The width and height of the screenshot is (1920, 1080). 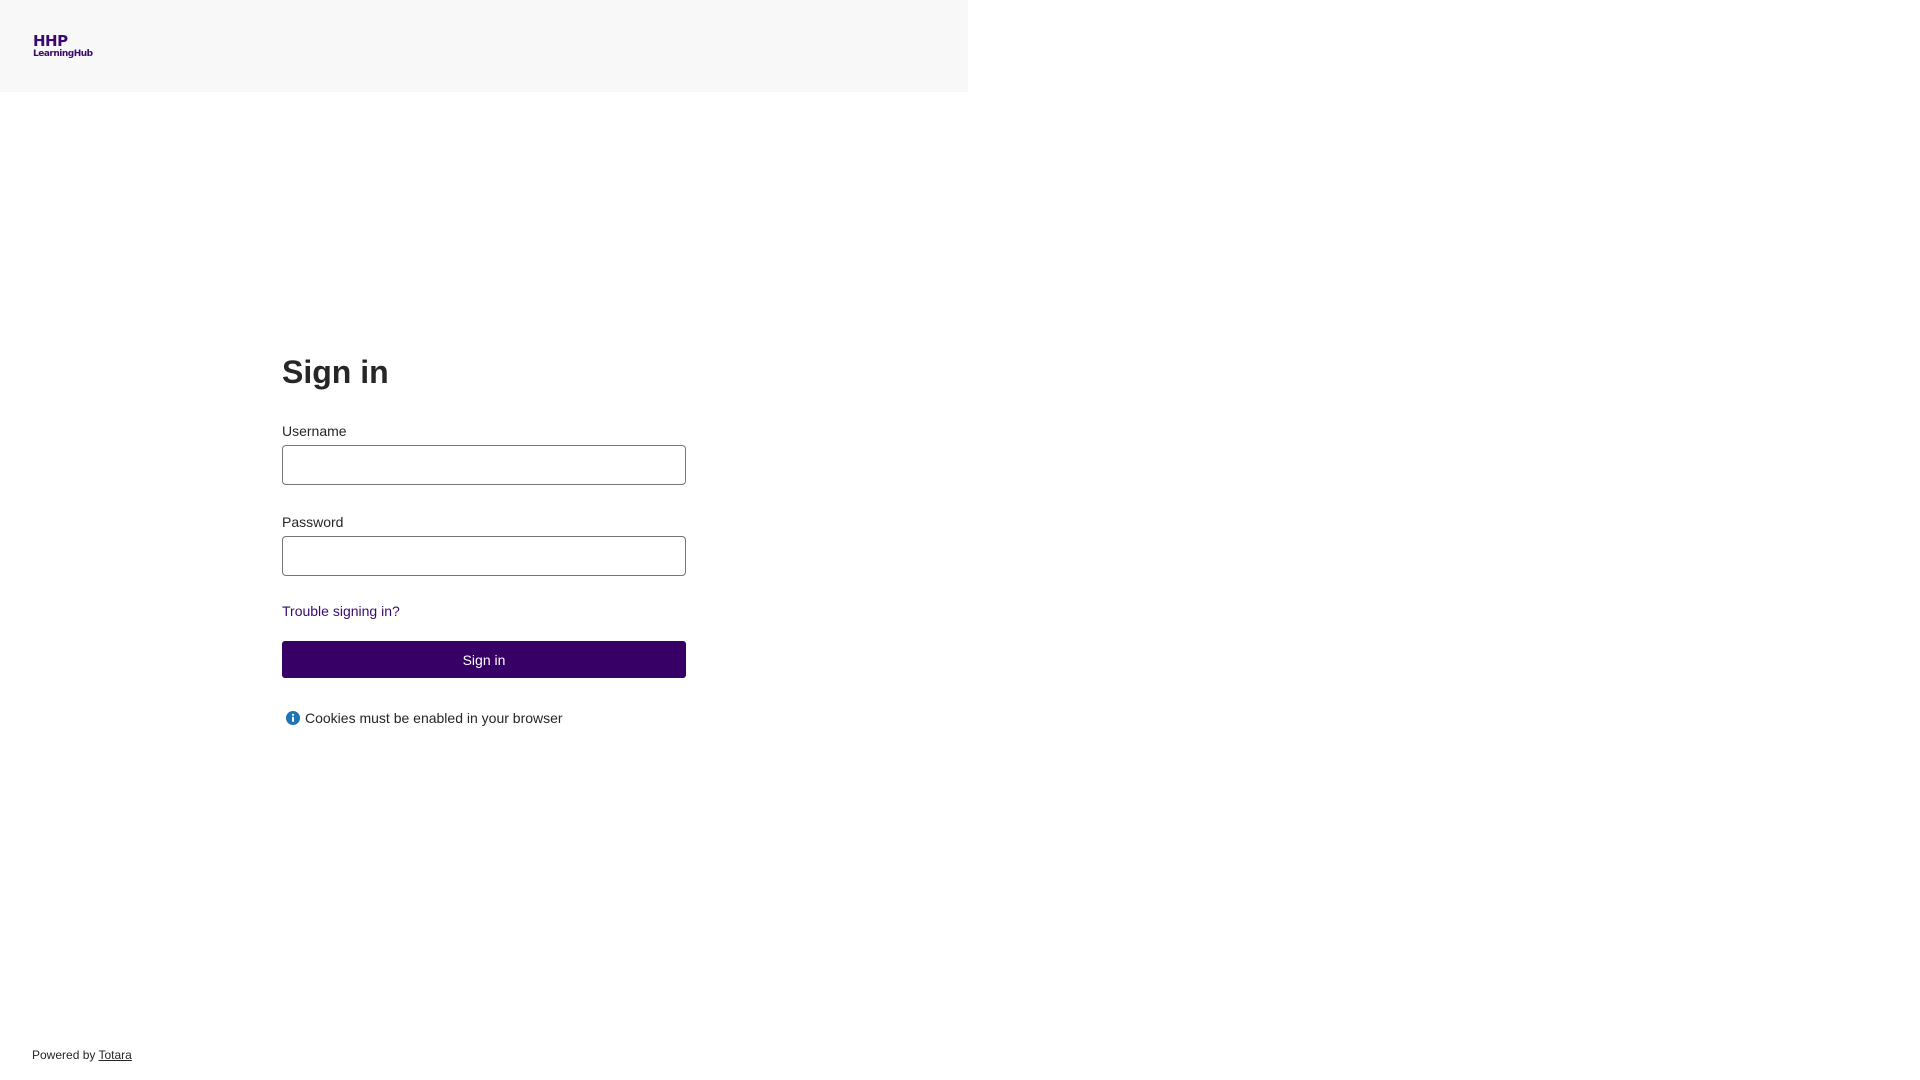 What do you see at coordinates (341, 611) in the screenshot?
I see `trouble-signing-in-link: Trouble signing in?` at bounding box center [341, 611].